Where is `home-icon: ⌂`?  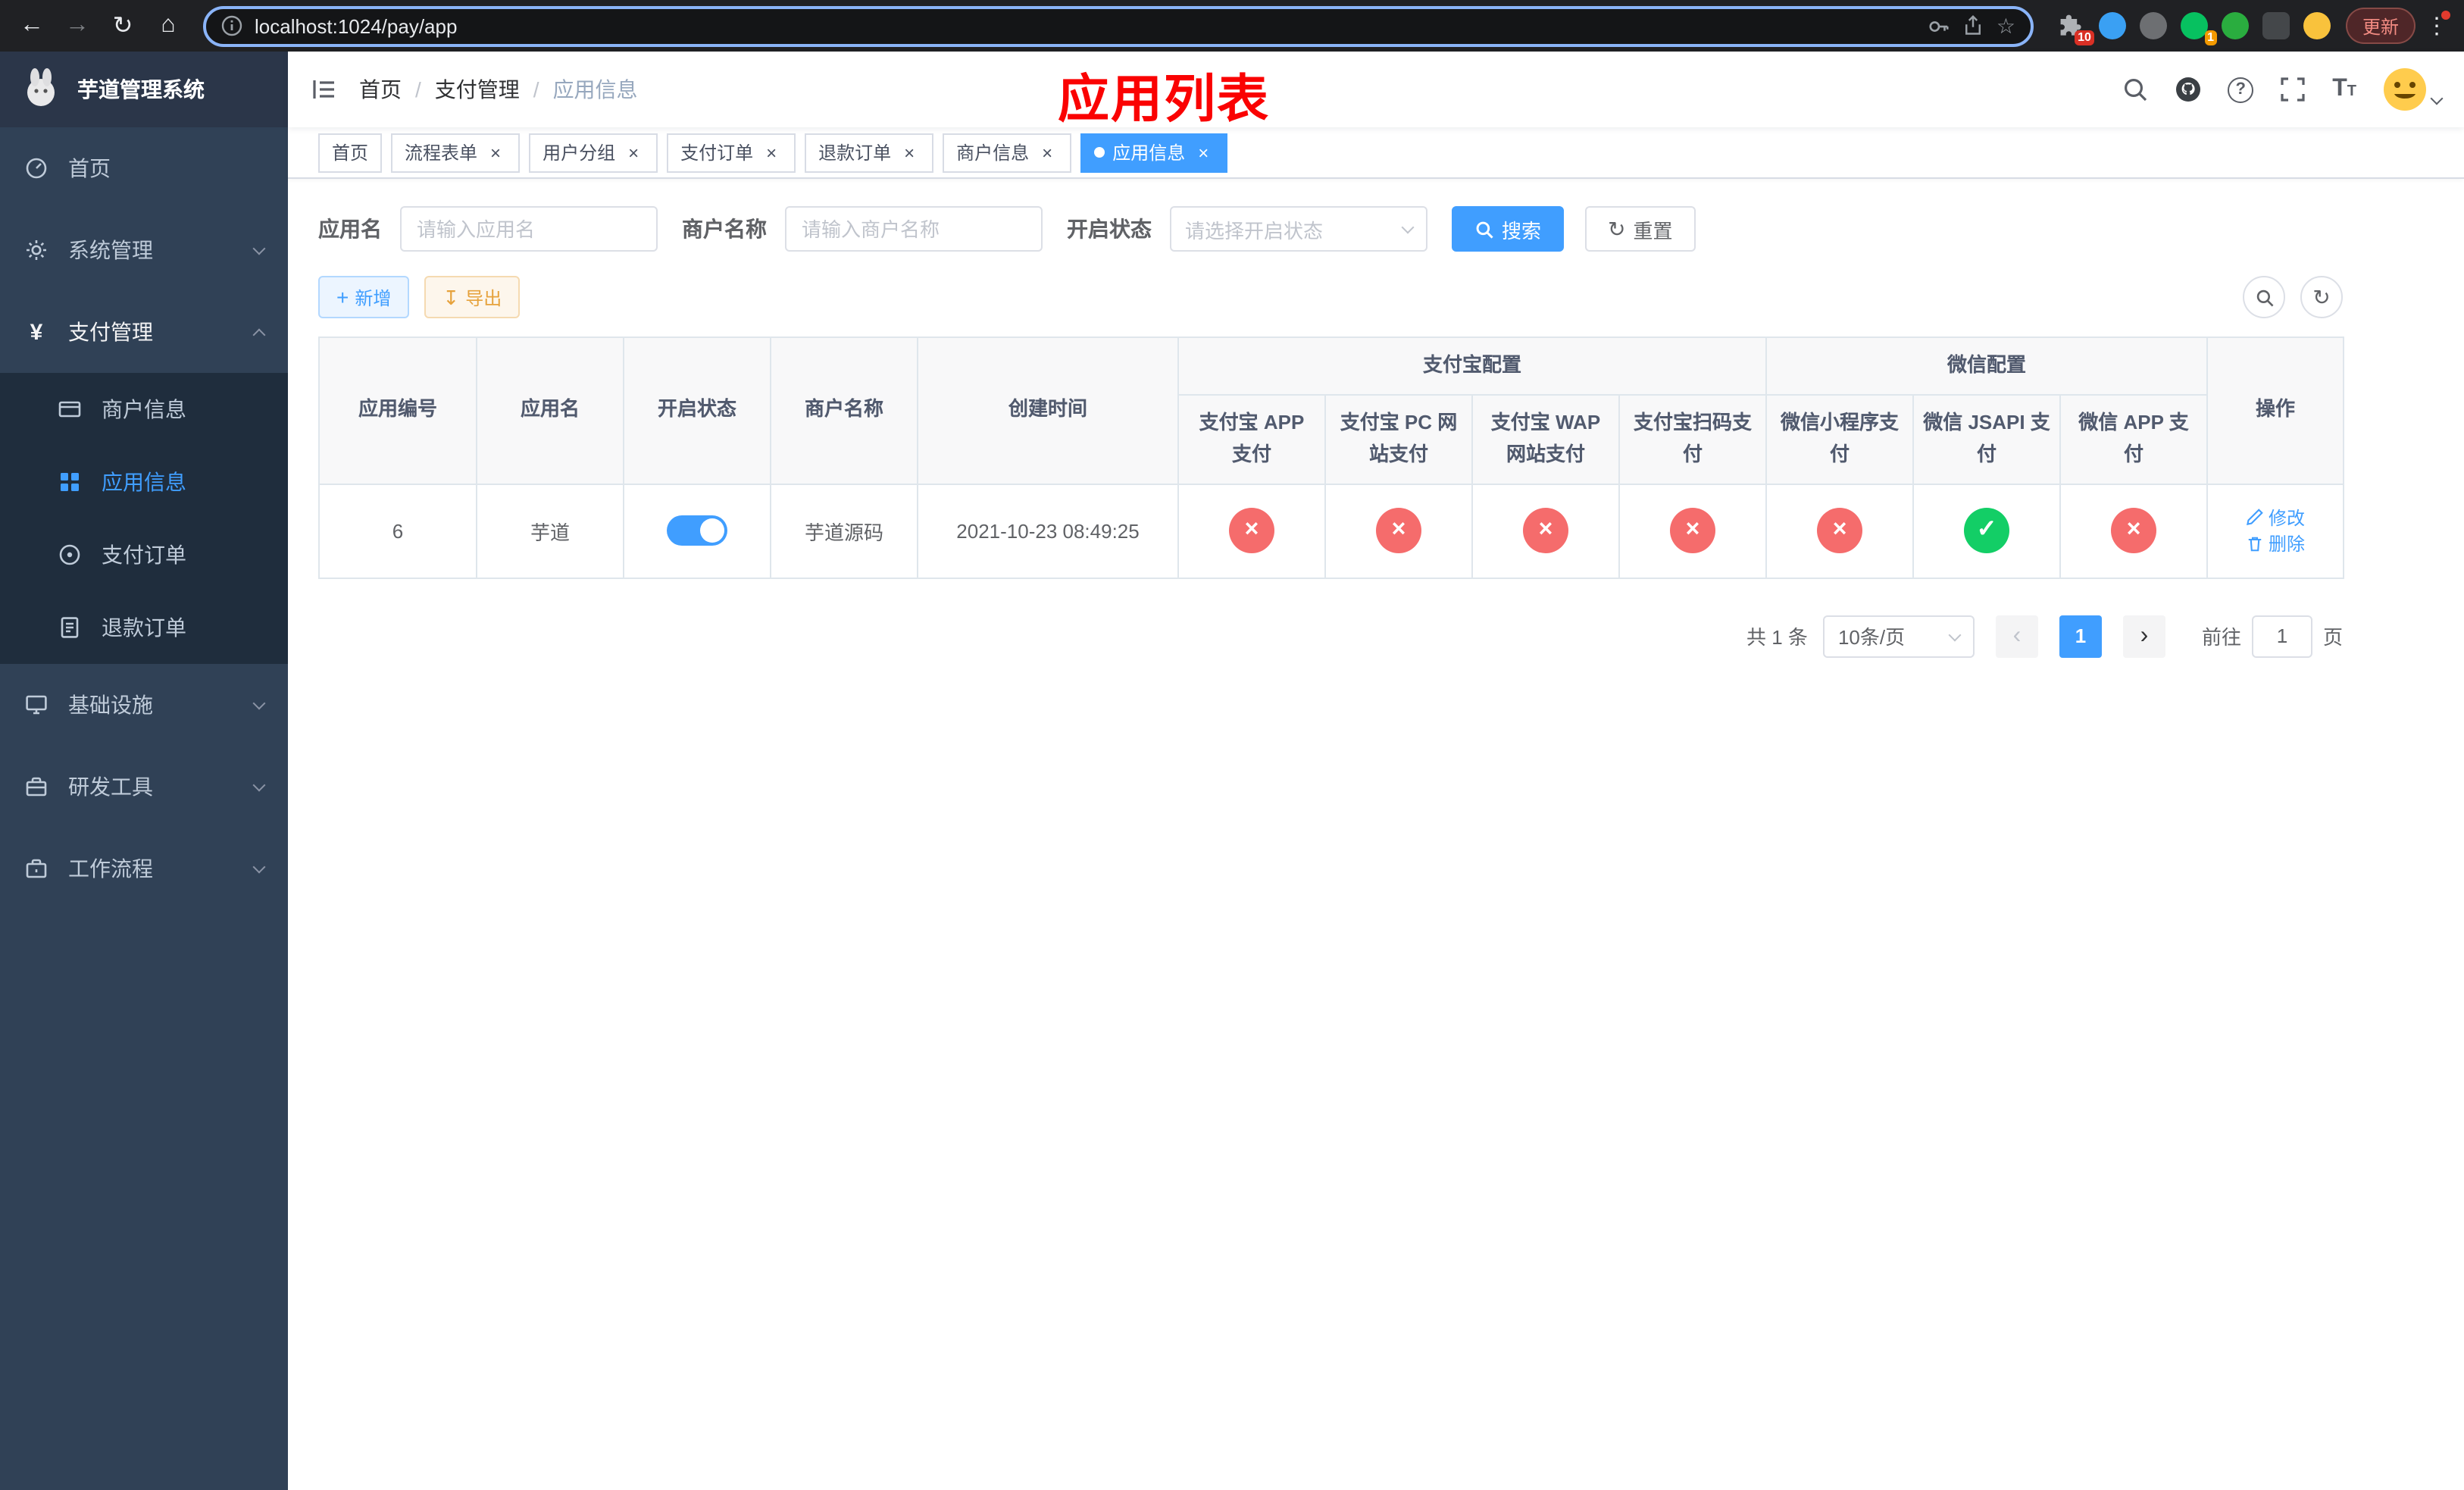 home-icon: ⌂ is located at coordinates (168, 26).